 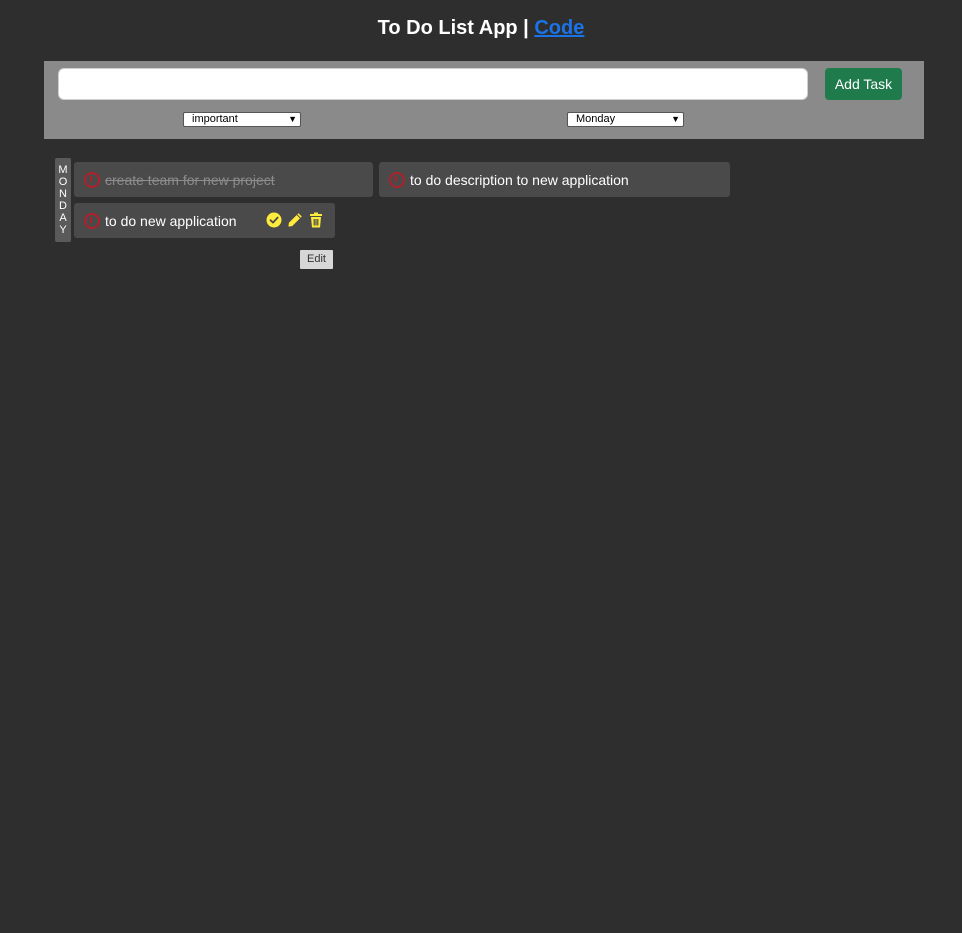 What do you see at coordinates (596, 119) in the screenshot?
I see `day-select-value: Monday` at bounding box center [596, 119].